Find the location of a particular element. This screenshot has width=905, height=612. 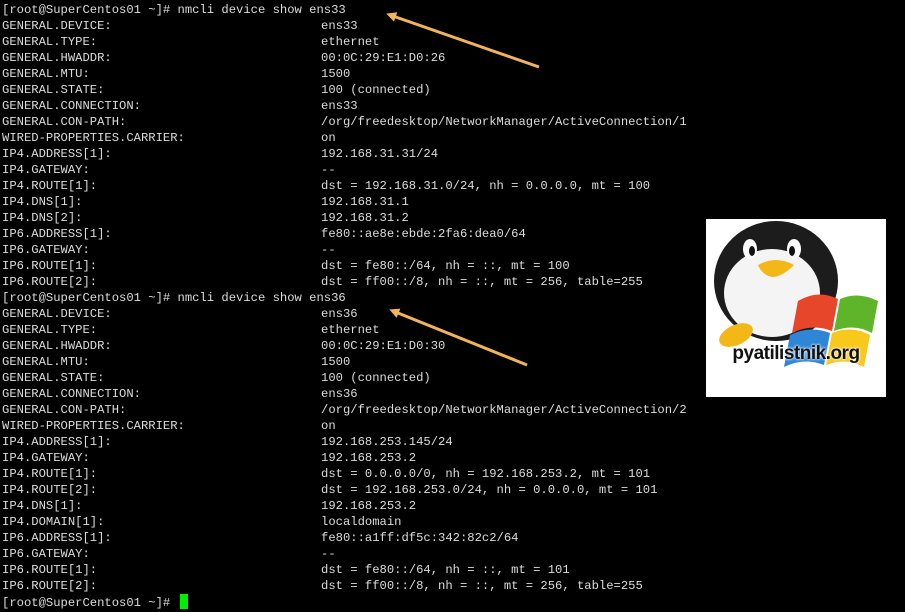

property-value: 1500 is located at coordinates (336, 74).